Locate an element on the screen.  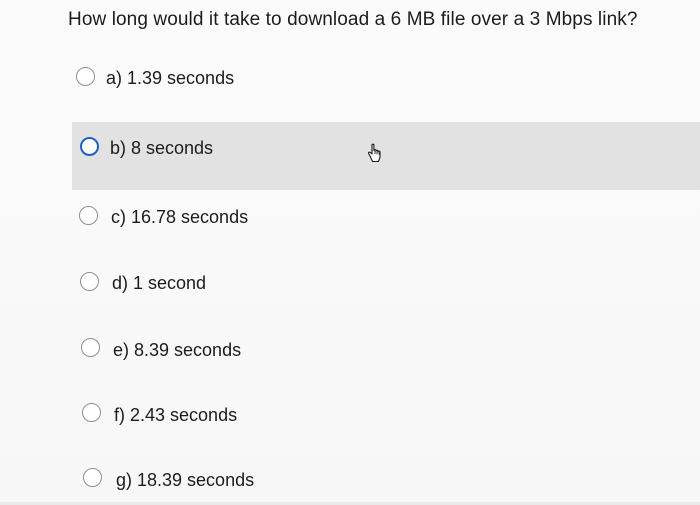
option-f: f) 2.43 seconds is located at coordinates (350, 416).